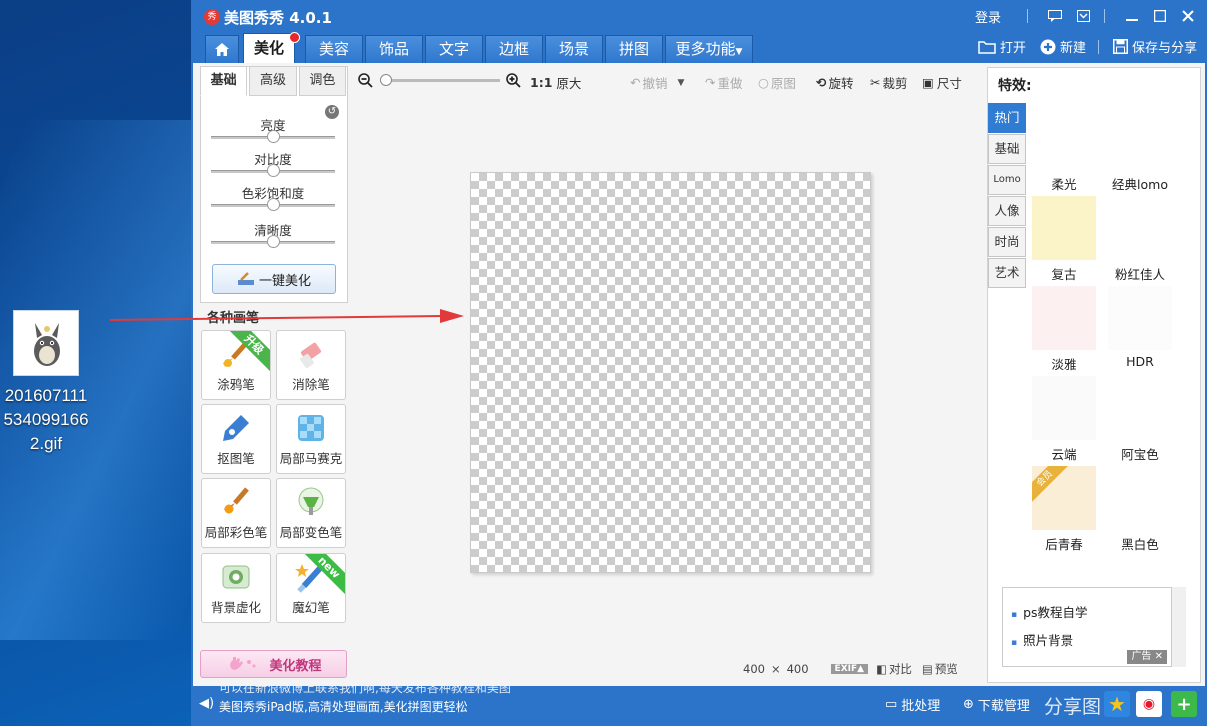 The image size is (1207, 726). I want to click on speaker-icon: ◀), so click(206, 703).